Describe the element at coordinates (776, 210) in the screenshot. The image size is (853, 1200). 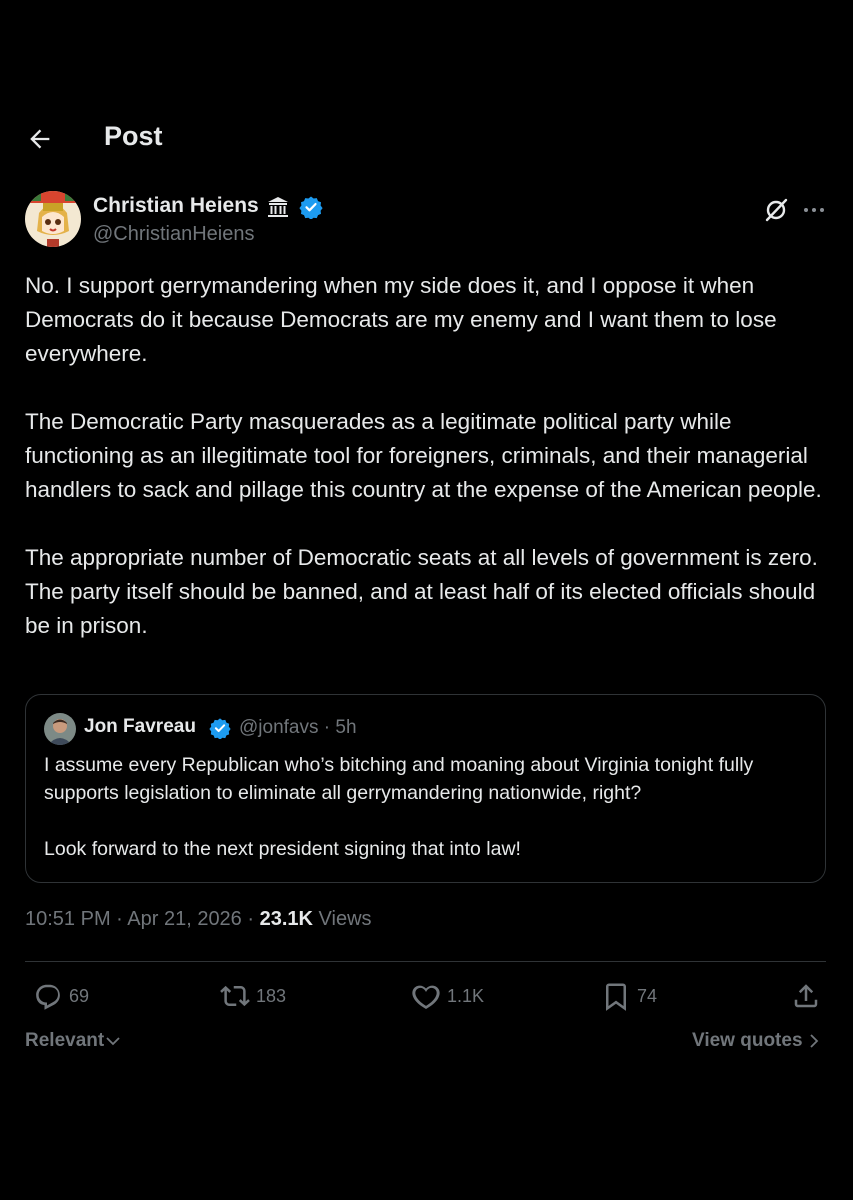
I see `grok-icon` at that location.